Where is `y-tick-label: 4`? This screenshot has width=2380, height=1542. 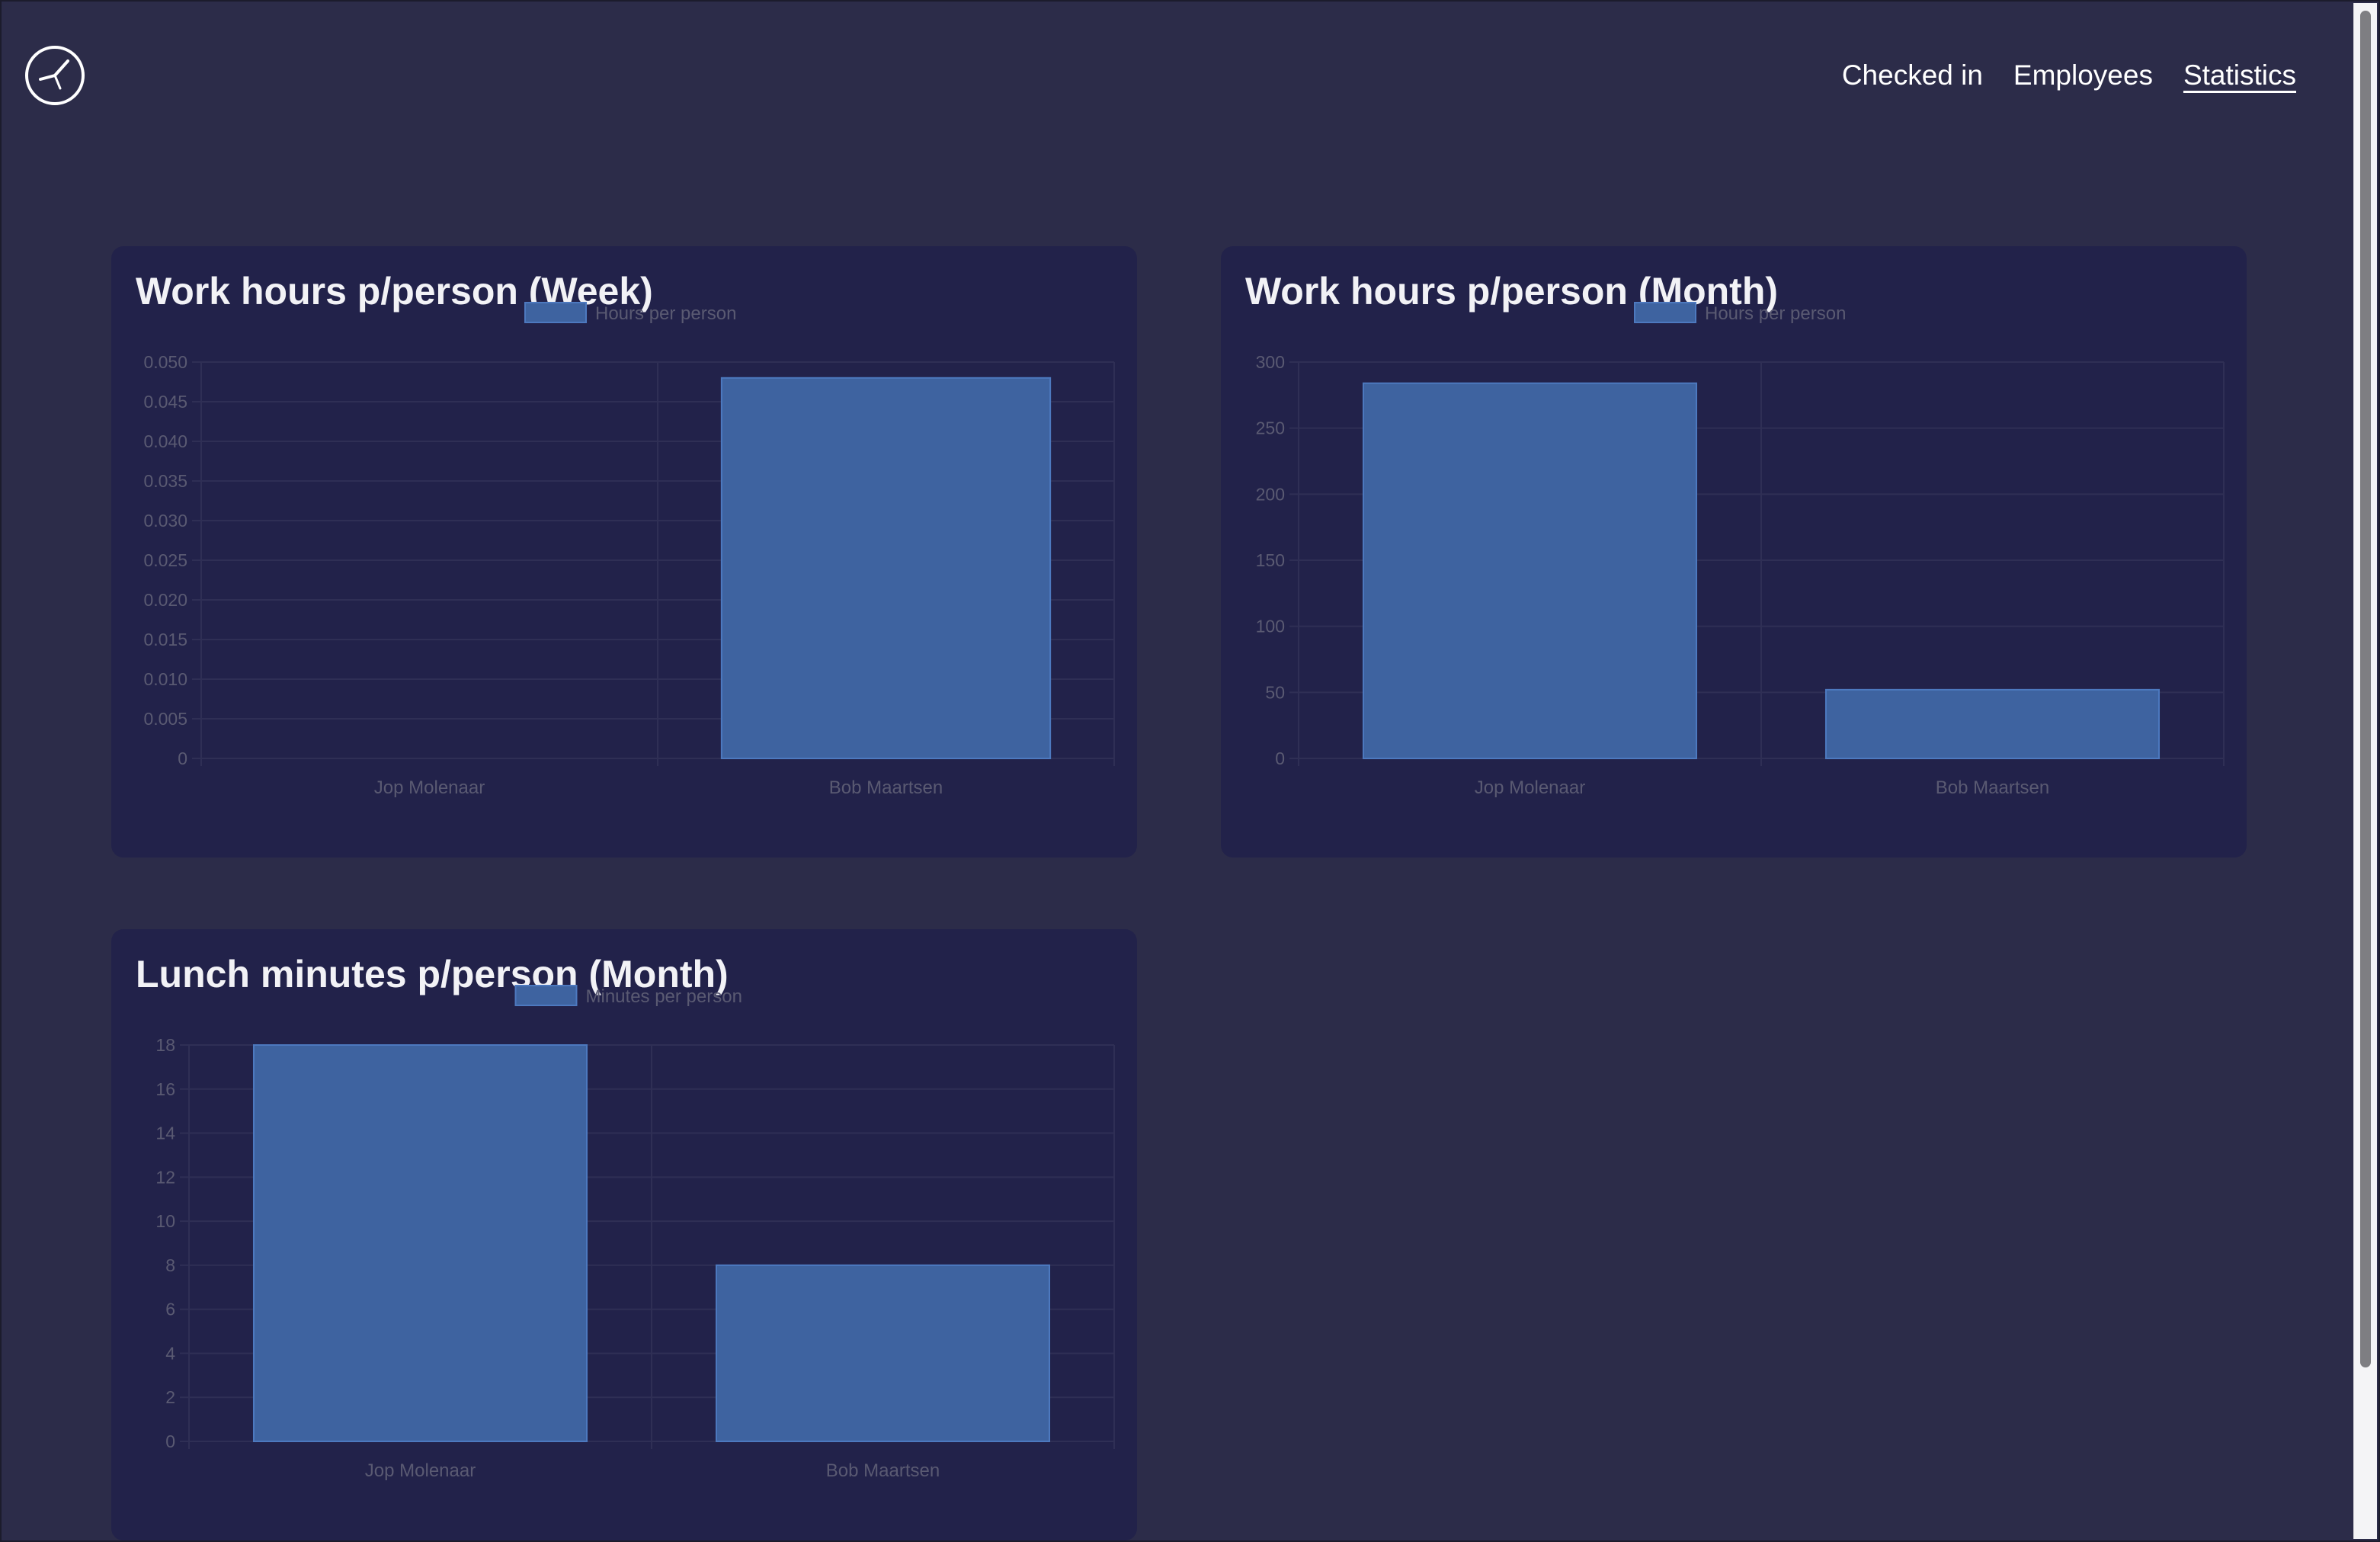 y-tick-label: 4 is located at coordinates (170, 1353).